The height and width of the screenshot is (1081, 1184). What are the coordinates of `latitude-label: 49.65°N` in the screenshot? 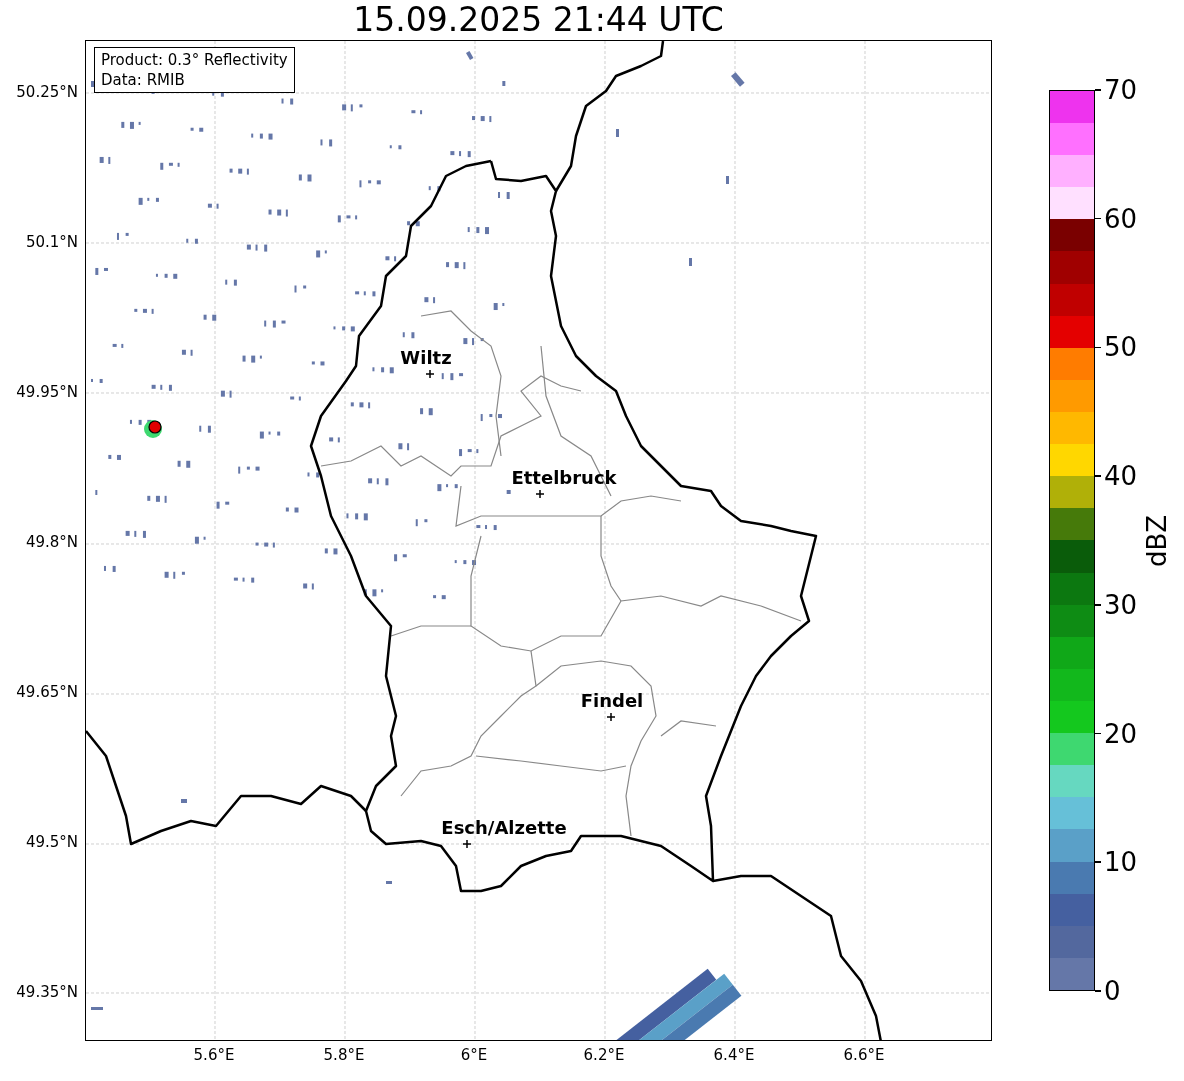 It's located at (47, 692).